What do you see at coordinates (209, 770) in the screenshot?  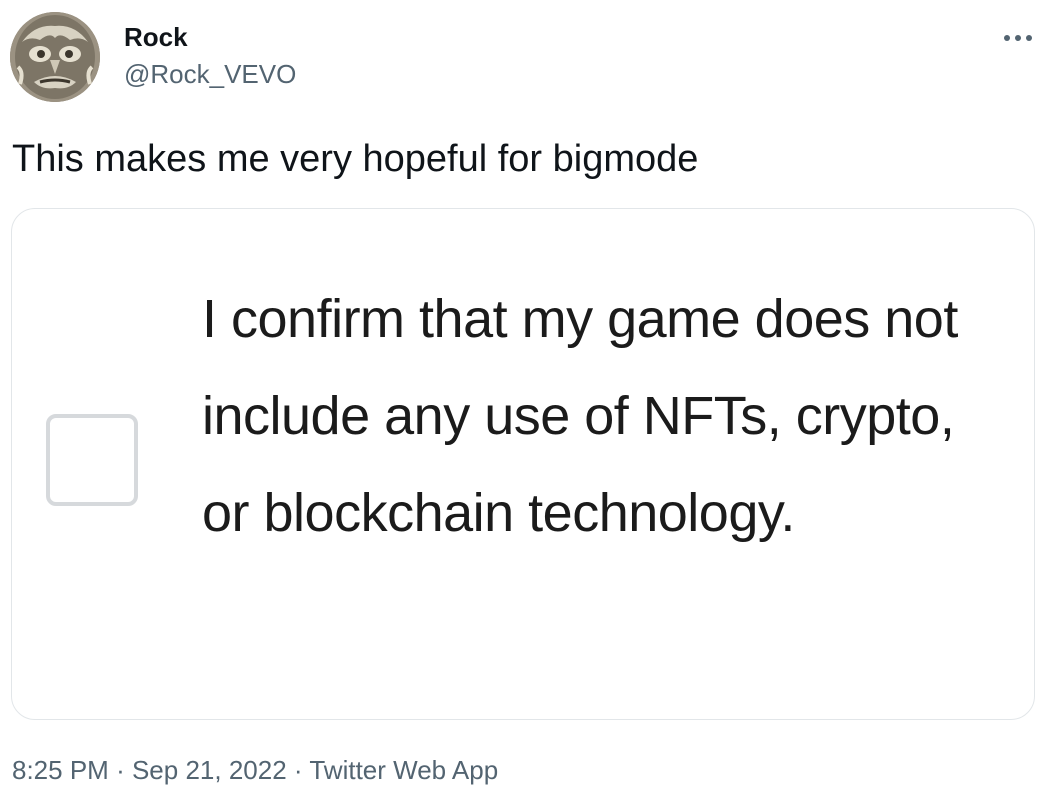 I see `tweet-date: Sep 21, 2022` at bounding box center [209, 770].